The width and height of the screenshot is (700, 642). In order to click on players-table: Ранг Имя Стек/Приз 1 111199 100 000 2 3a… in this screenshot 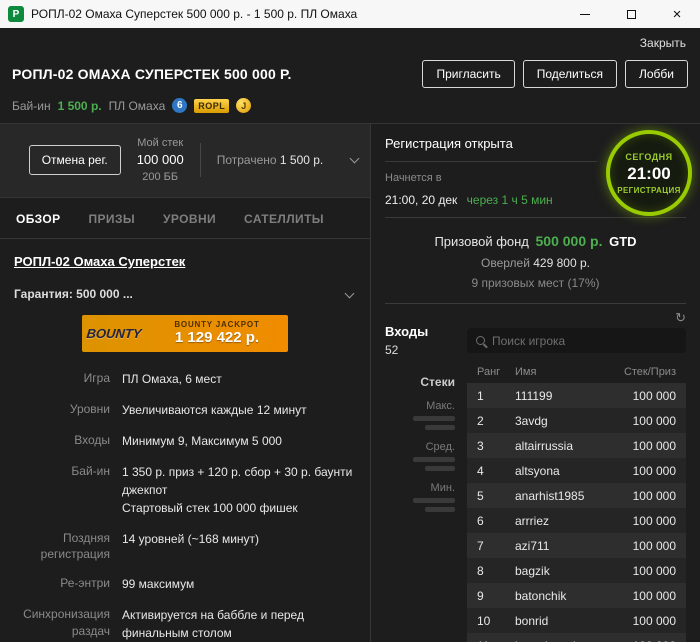, I will do `click(576, 502)`.